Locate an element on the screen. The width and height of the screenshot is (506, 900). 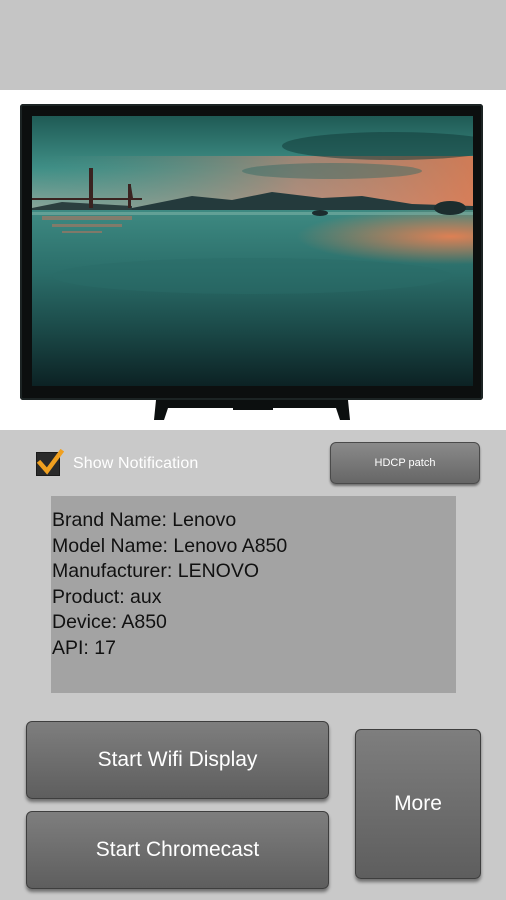
device-line: Device: A850 is located at coordinates (109, 622).